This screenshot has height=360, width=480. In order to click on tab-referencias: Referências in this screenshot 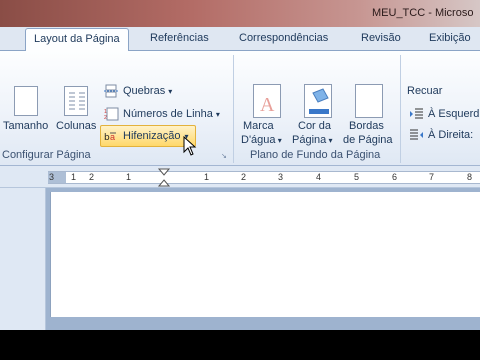, I will do `click(179, 38)`.